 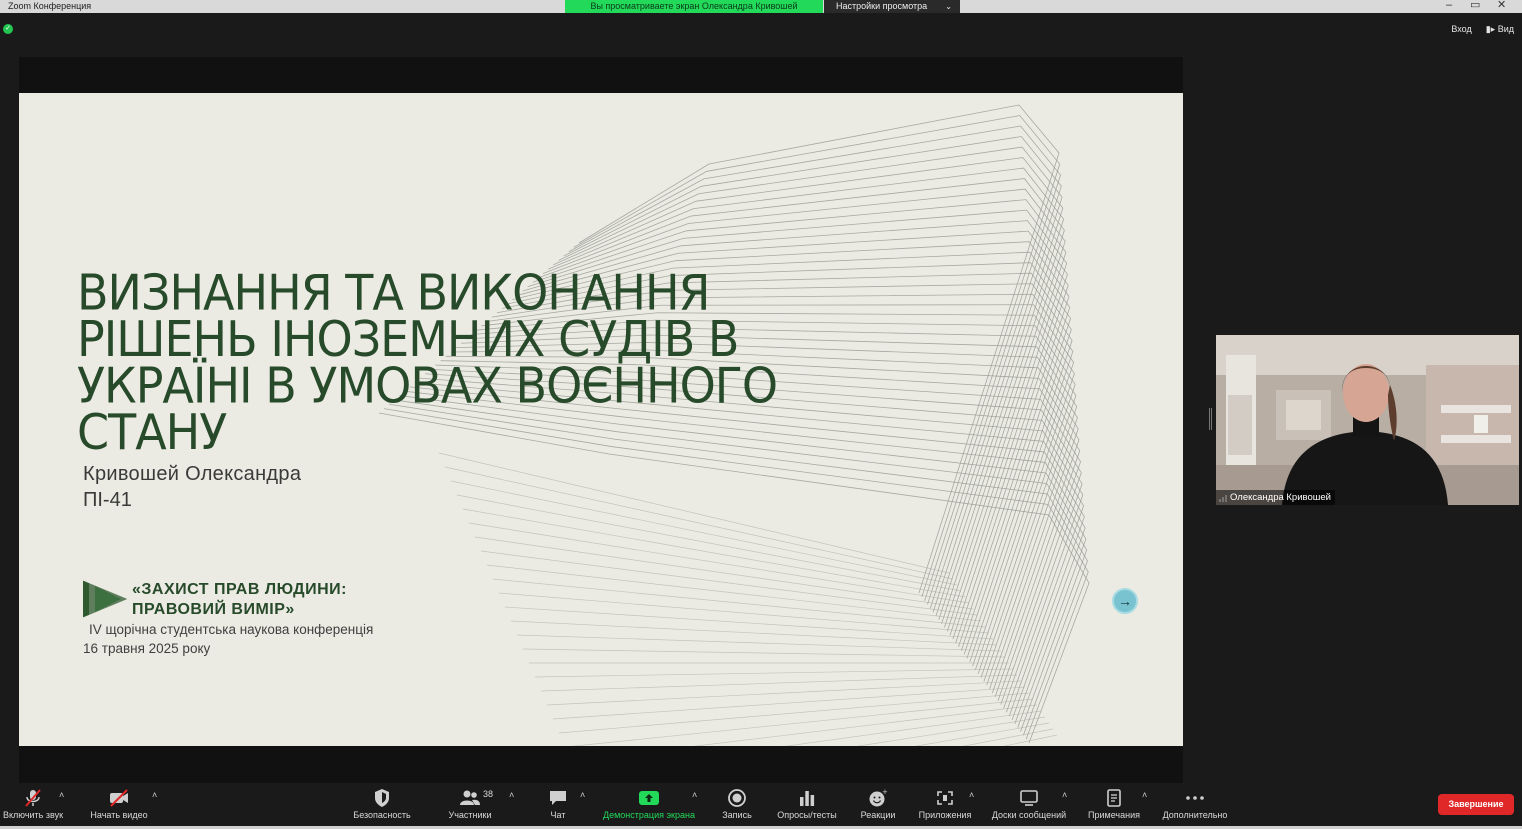 I want to click on student-group: ПІ-41, so click(x=107, y=500).